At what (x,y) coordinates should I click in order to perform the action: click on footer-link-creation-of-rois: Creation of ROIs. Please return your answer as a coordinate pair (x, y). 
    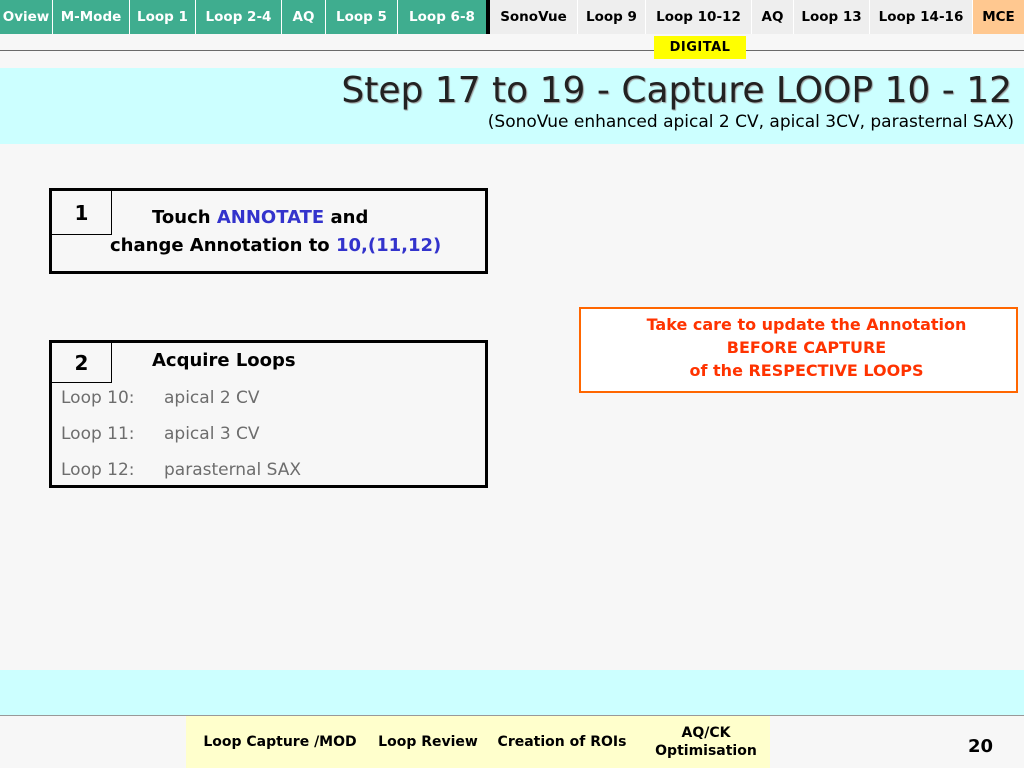
    Looking at the image, I should click on (562, 742).